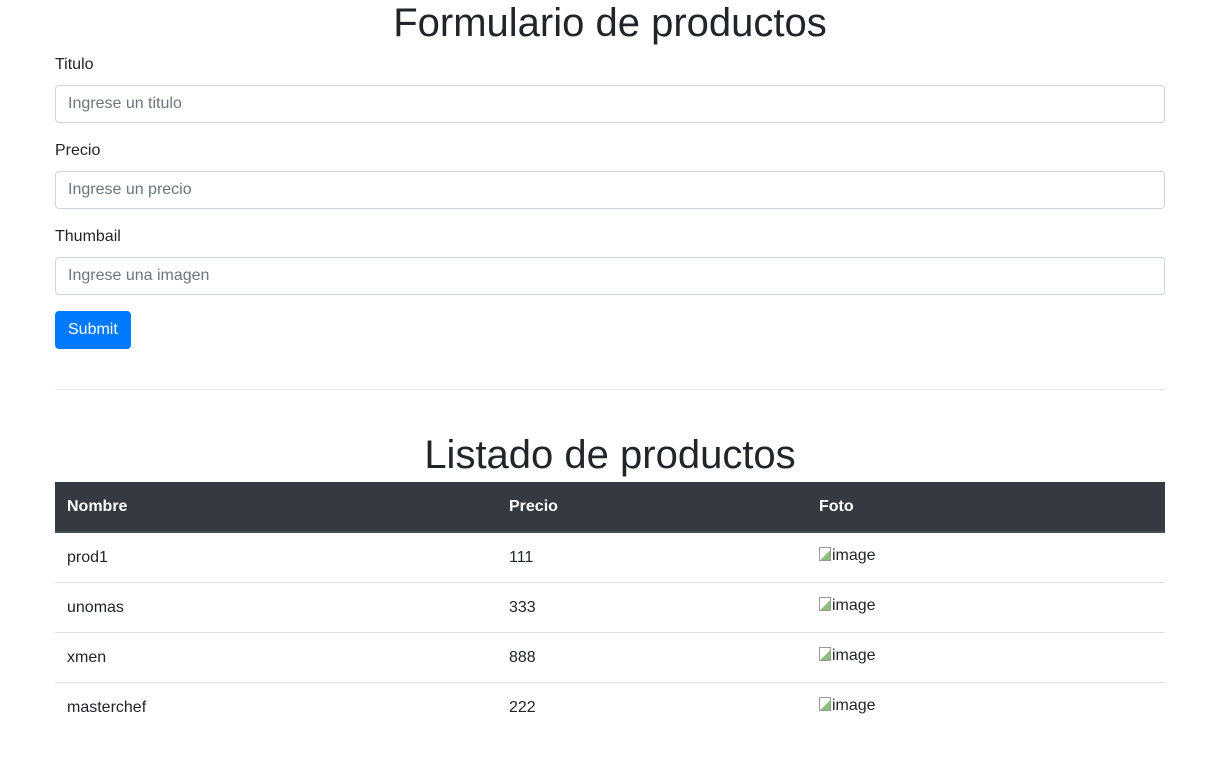 The width and height of the screenshot is (1206, 764). Describe the element at coordinates (652, 657) in the screenshot. I see `cell-precio: 888` at that location.